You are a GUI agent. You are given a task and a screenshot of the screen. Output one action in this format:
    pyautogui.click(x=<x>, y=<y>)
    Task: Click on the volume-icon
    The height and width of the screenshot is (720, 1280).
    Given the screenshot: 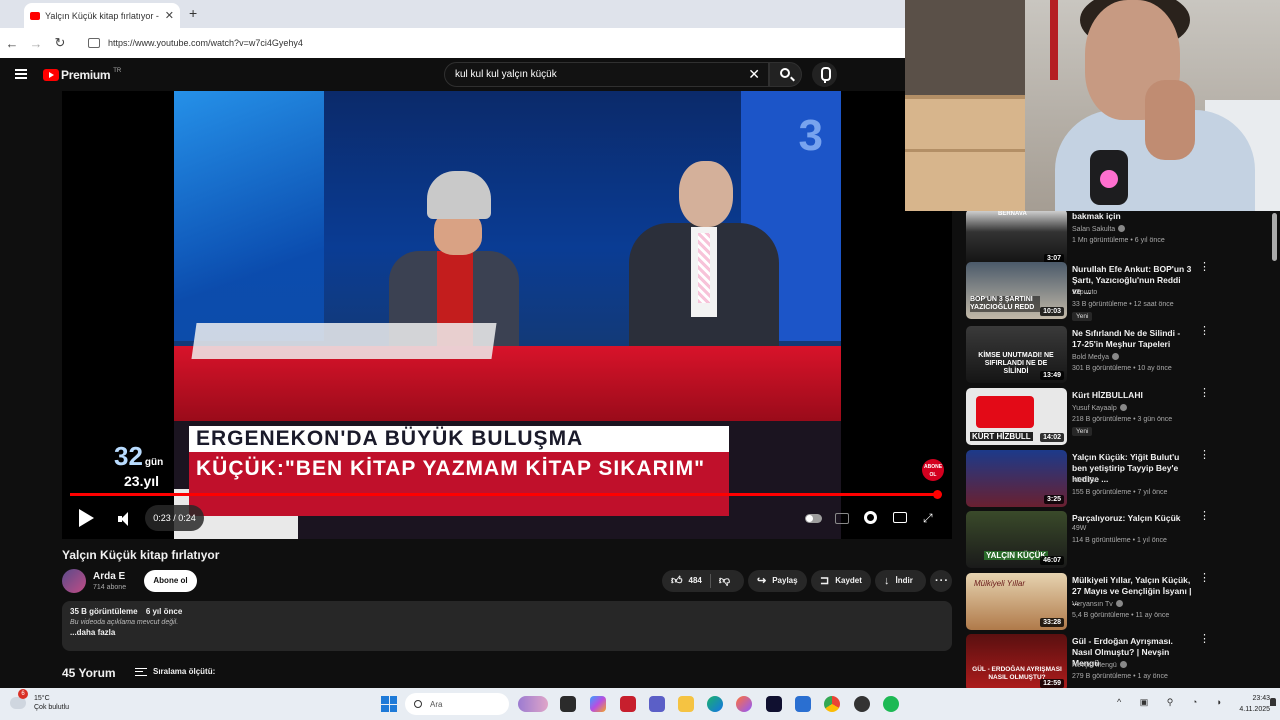 What is the action you would take?
    pyautogui.click(x=125, y=519)
    